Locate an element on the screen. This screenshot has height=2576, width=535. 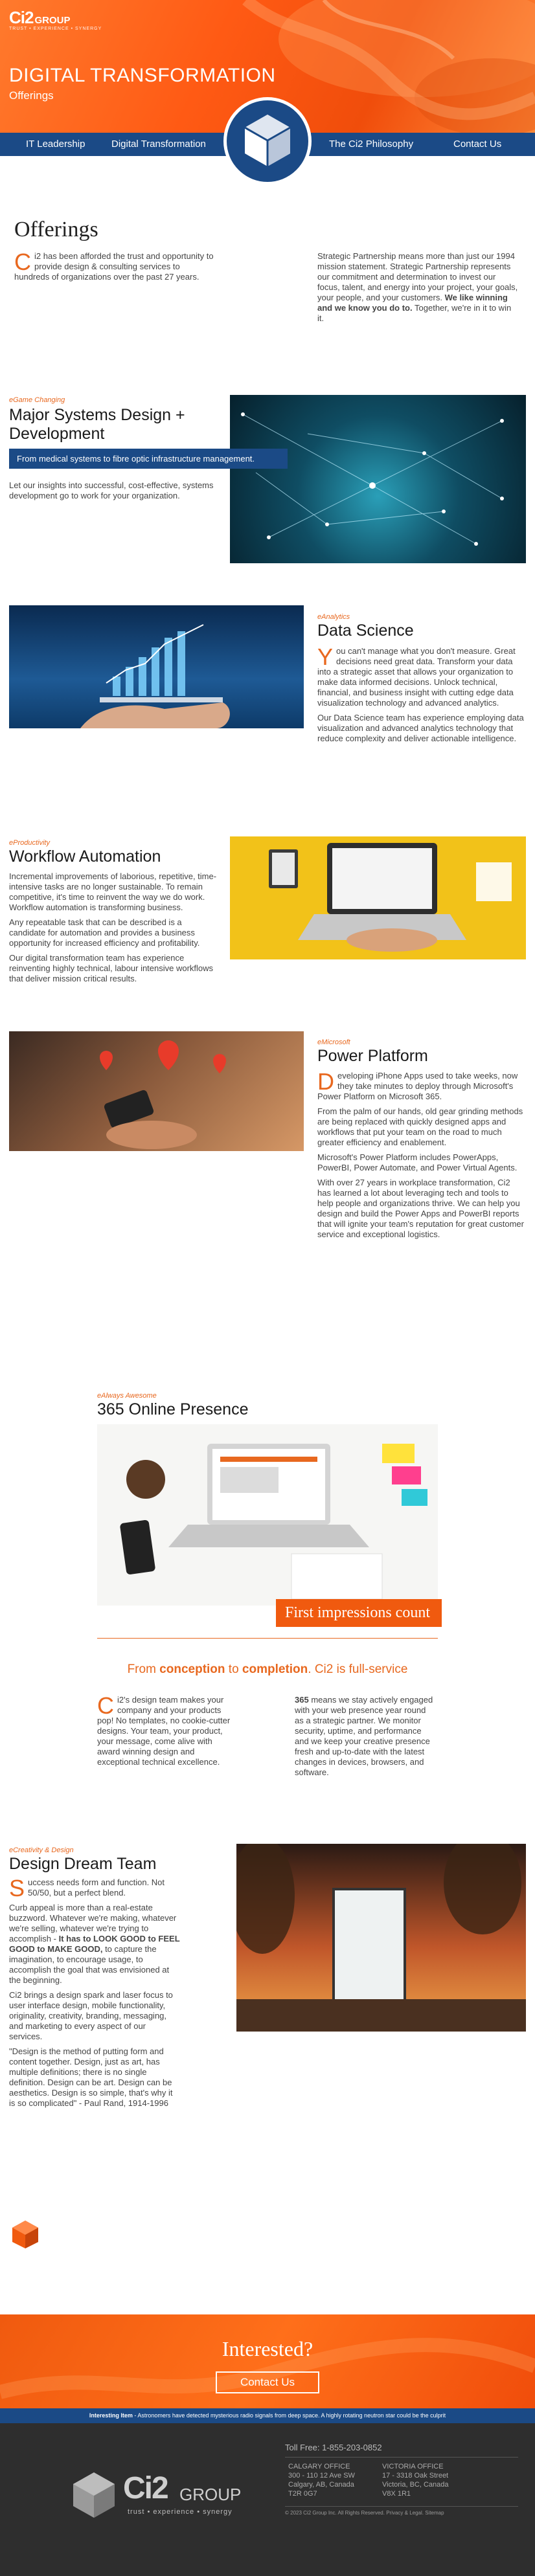
workflow-laptop-image is located at coordinates (378, 898).